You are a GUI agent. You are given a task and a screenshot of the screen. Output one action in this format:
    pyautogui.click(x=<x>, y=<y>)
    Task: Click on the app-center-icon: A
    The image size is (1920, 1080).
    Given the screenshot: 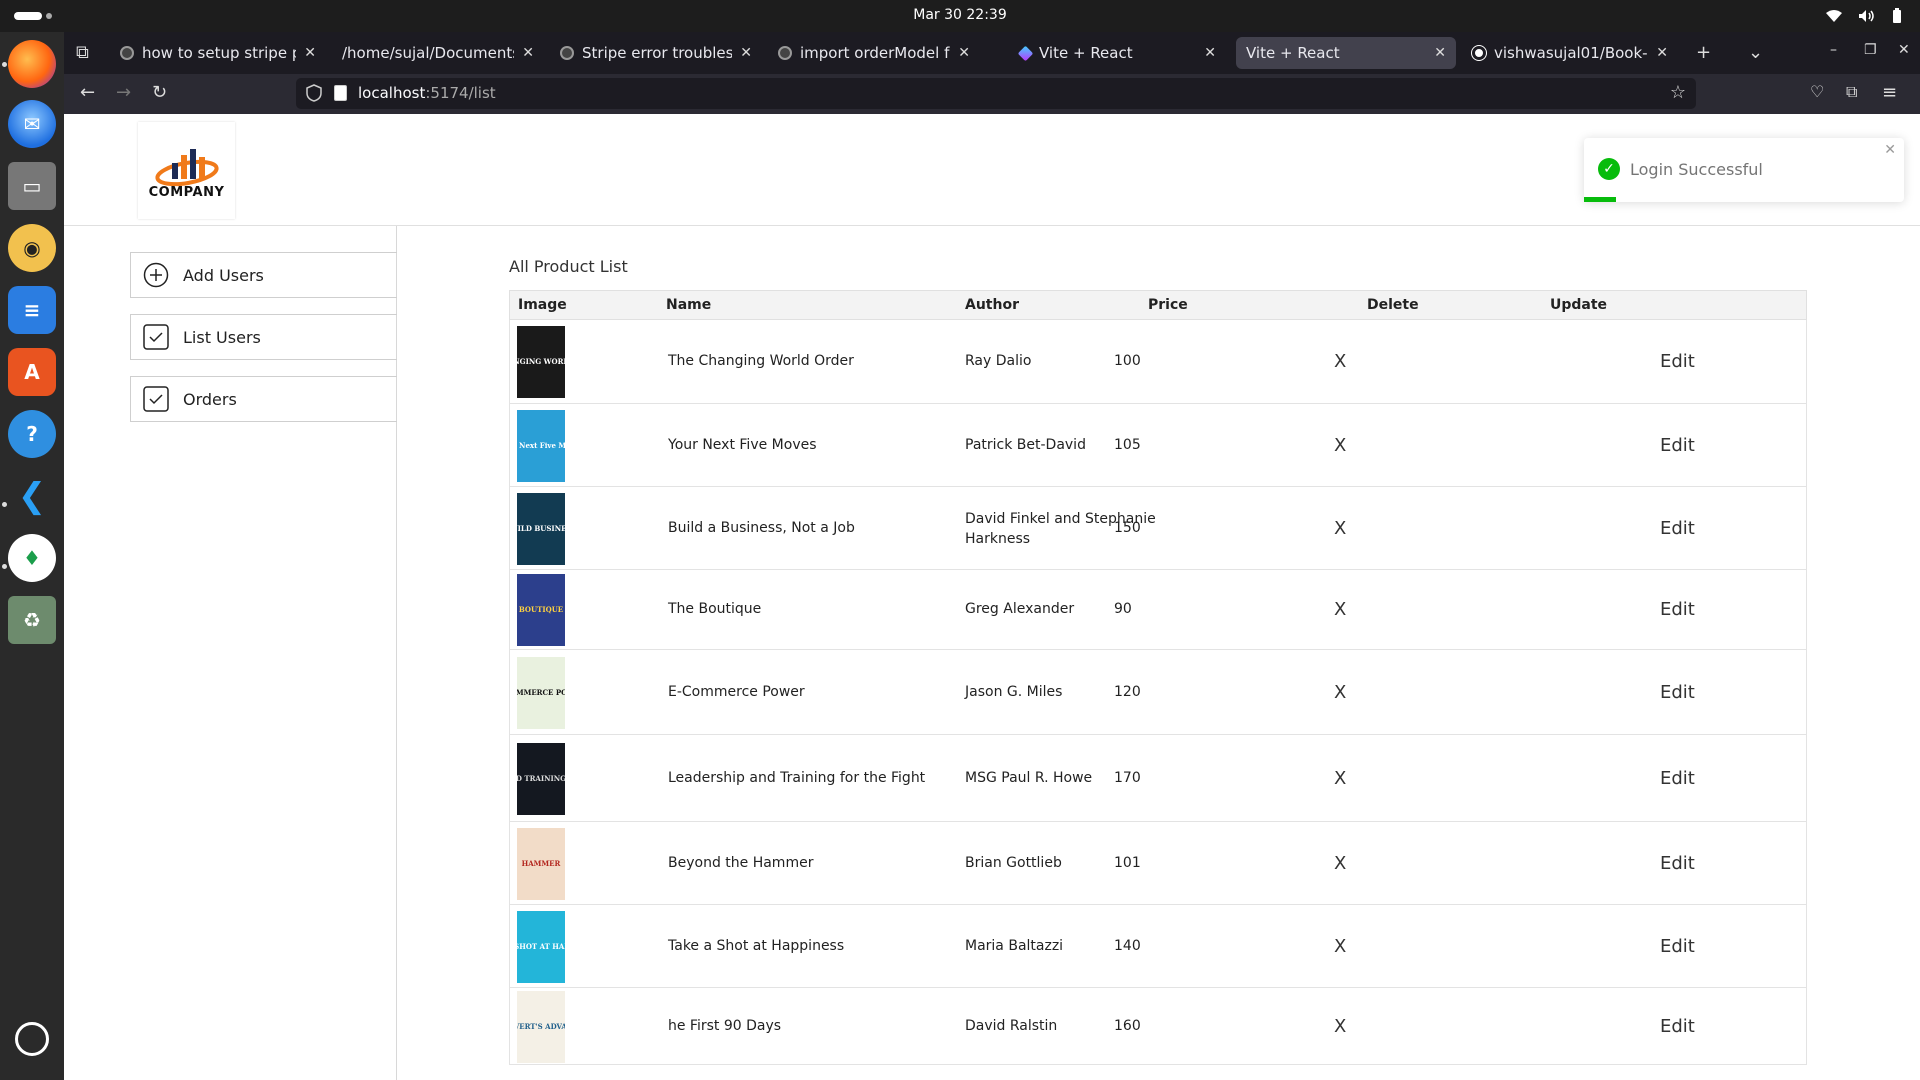 What is the action you would take?
    pyautogui.click(x=32, y=372)
    